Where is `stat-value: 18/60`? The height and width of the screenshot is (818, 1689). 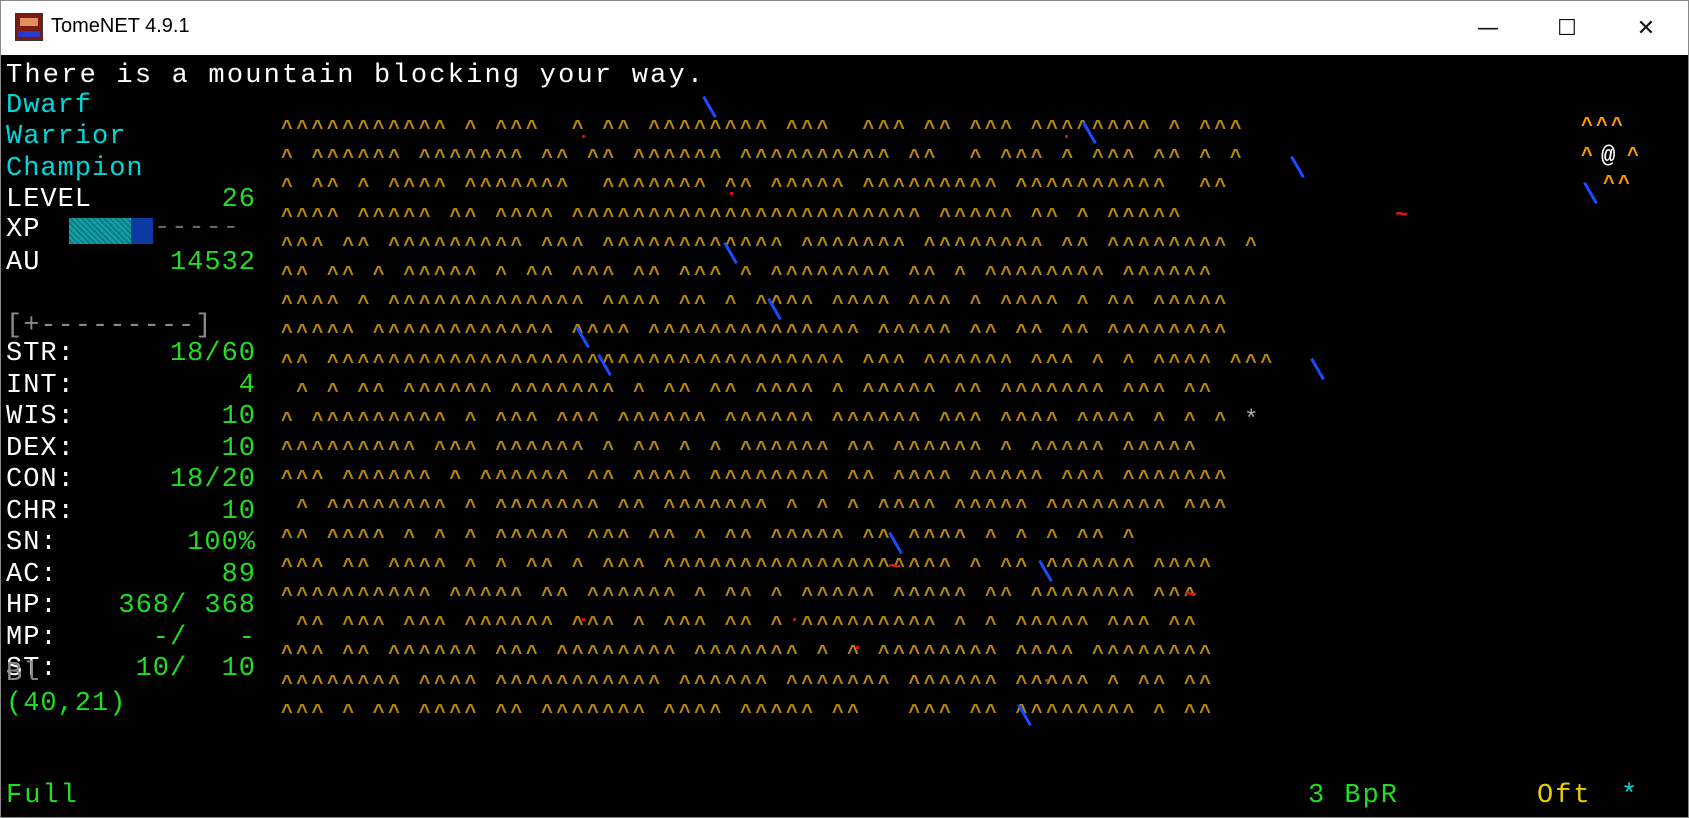
stat-value: 18/60 is located at coordinates (212, 354).